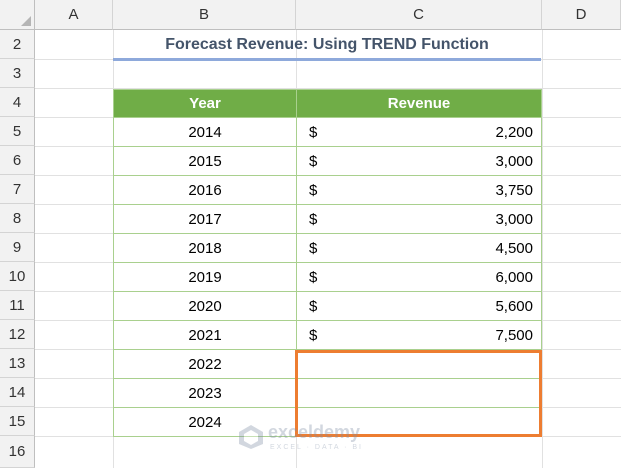  What do you see at coordinates (419, 15) in the screenshot?
I see `column-header-c: C` at bounding box center [419, 15].